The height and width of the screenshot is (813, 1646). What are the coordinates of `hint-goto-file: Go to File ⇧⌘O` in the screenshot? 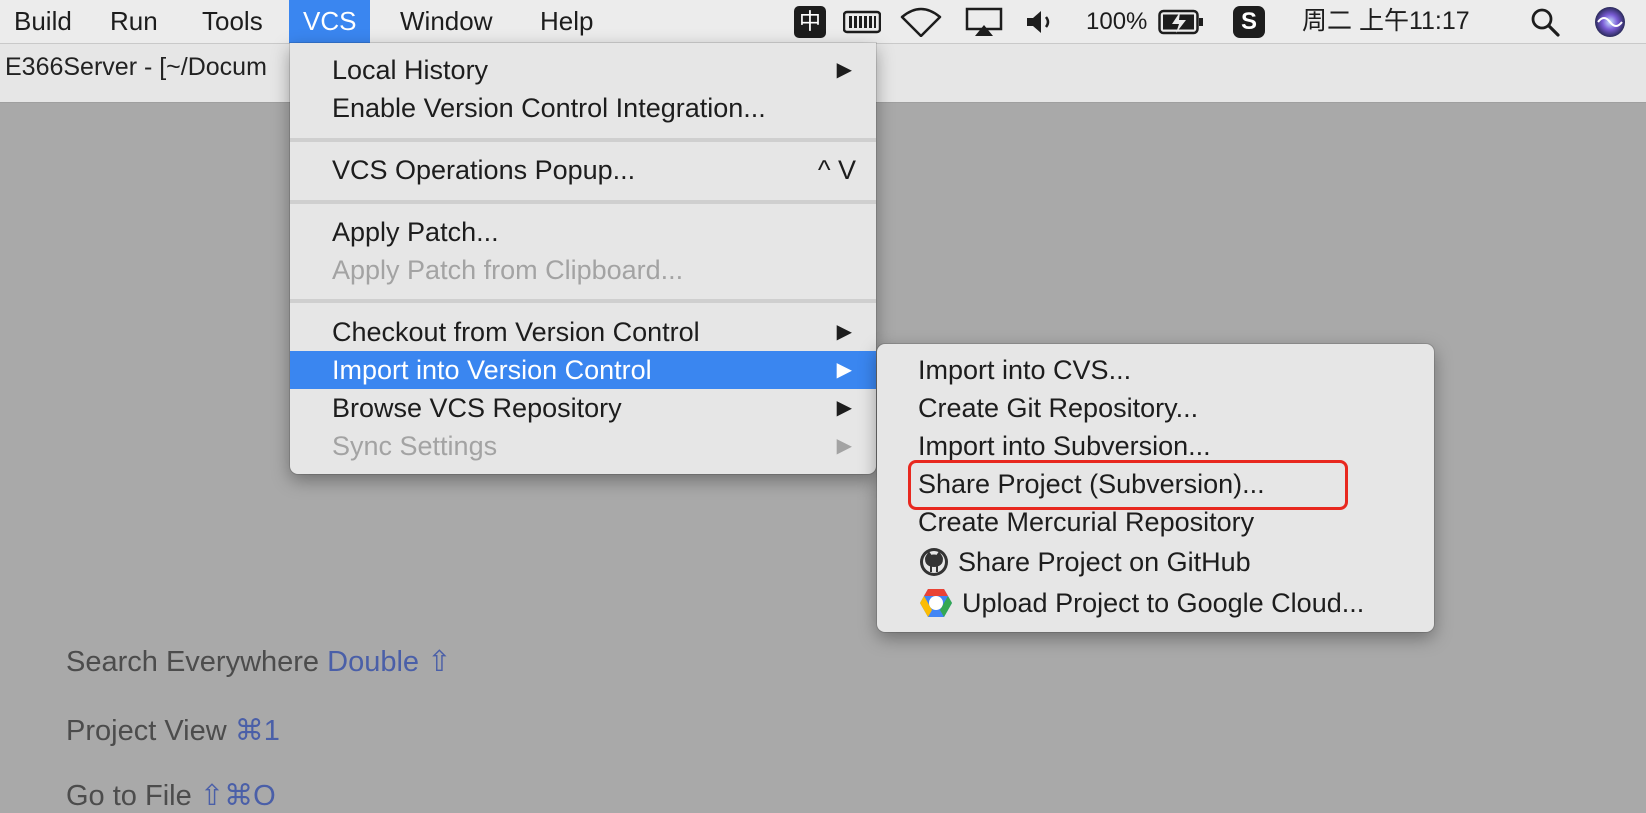 It's located at (171, 795).